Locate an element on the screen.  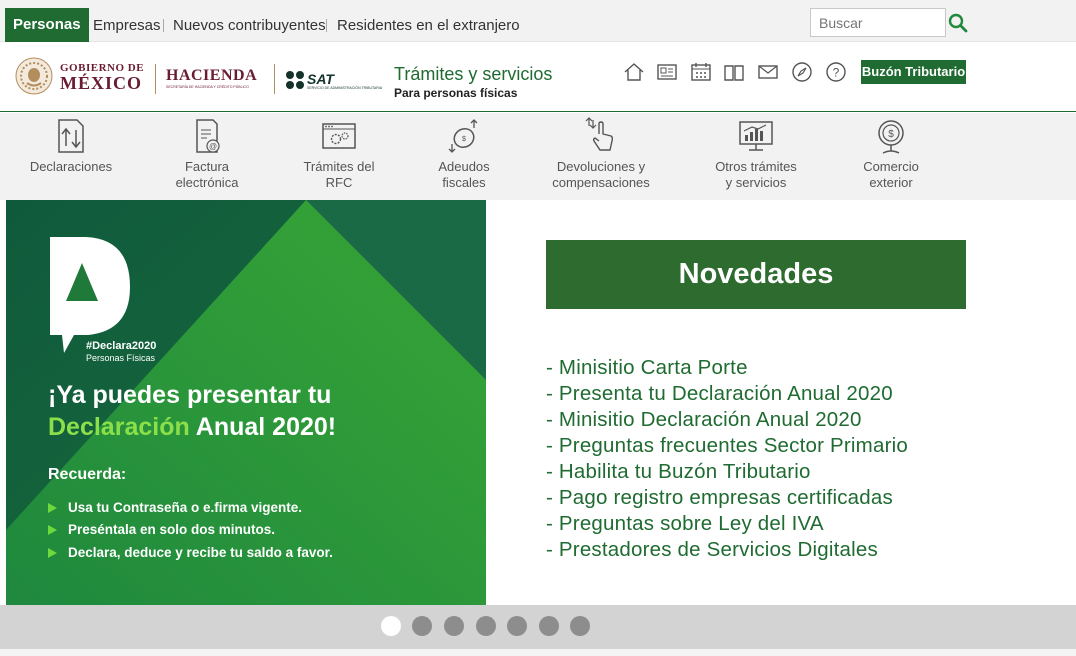
news-icon is located at coordinates (667, 72).